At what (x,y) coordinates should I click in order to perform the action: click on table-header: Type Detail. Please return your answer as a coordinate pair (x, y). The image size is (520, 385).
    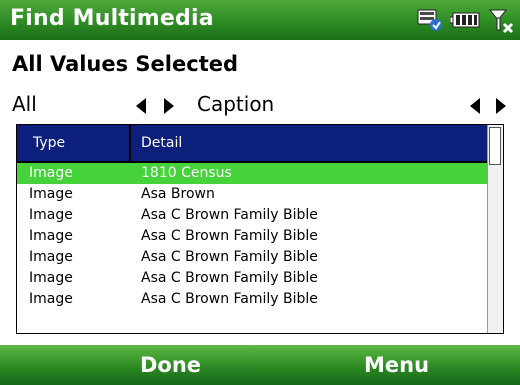
    Looking at the image, I should click on (252, 144).